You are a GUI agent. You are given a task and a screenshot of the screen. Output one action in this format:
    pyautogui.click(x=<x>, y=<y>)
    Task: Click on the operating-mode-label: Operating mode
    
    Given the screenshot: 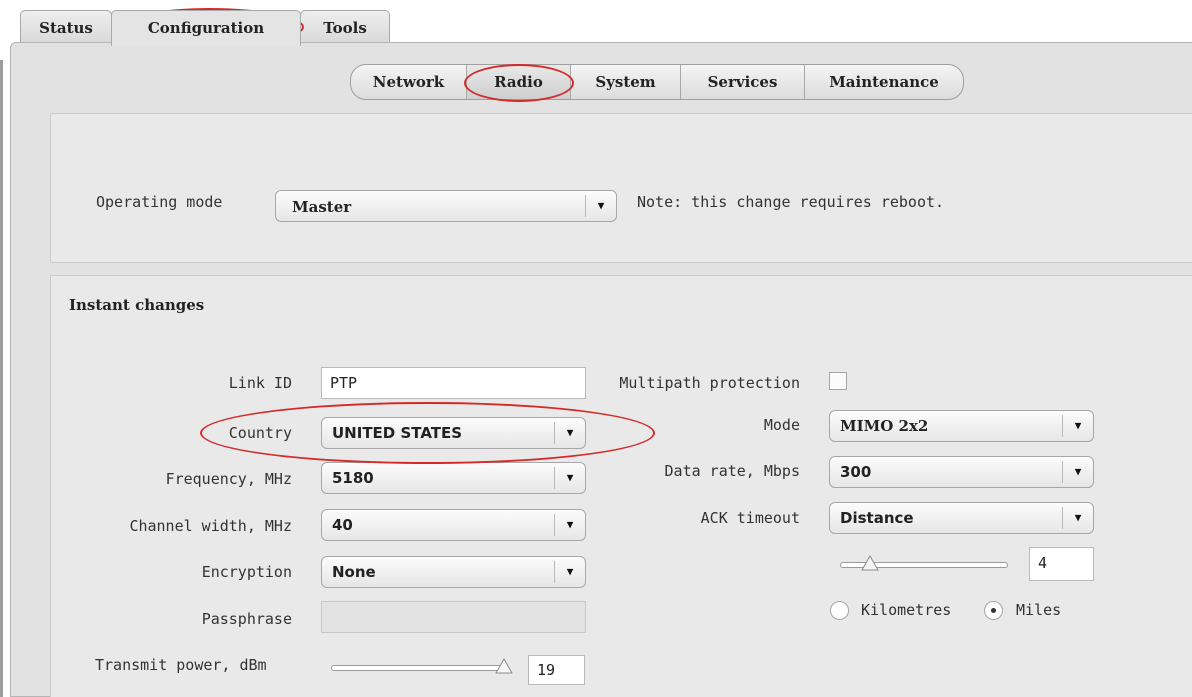 What is the action you would take?
    pyautogui.click(x=159, y=202)
    